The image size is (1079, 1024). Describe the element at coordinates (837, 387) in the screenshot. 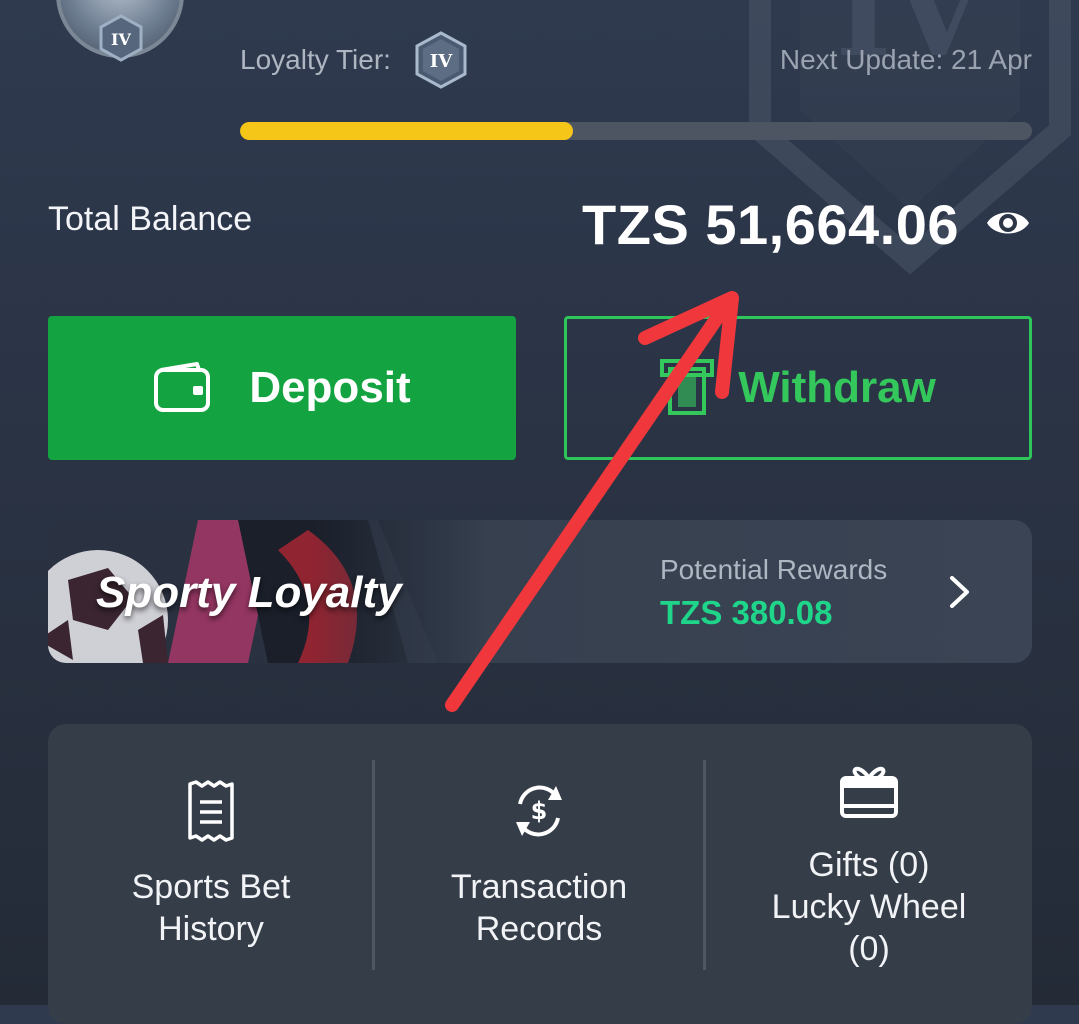

I see `withdraw-label: Withdraw` at that location.